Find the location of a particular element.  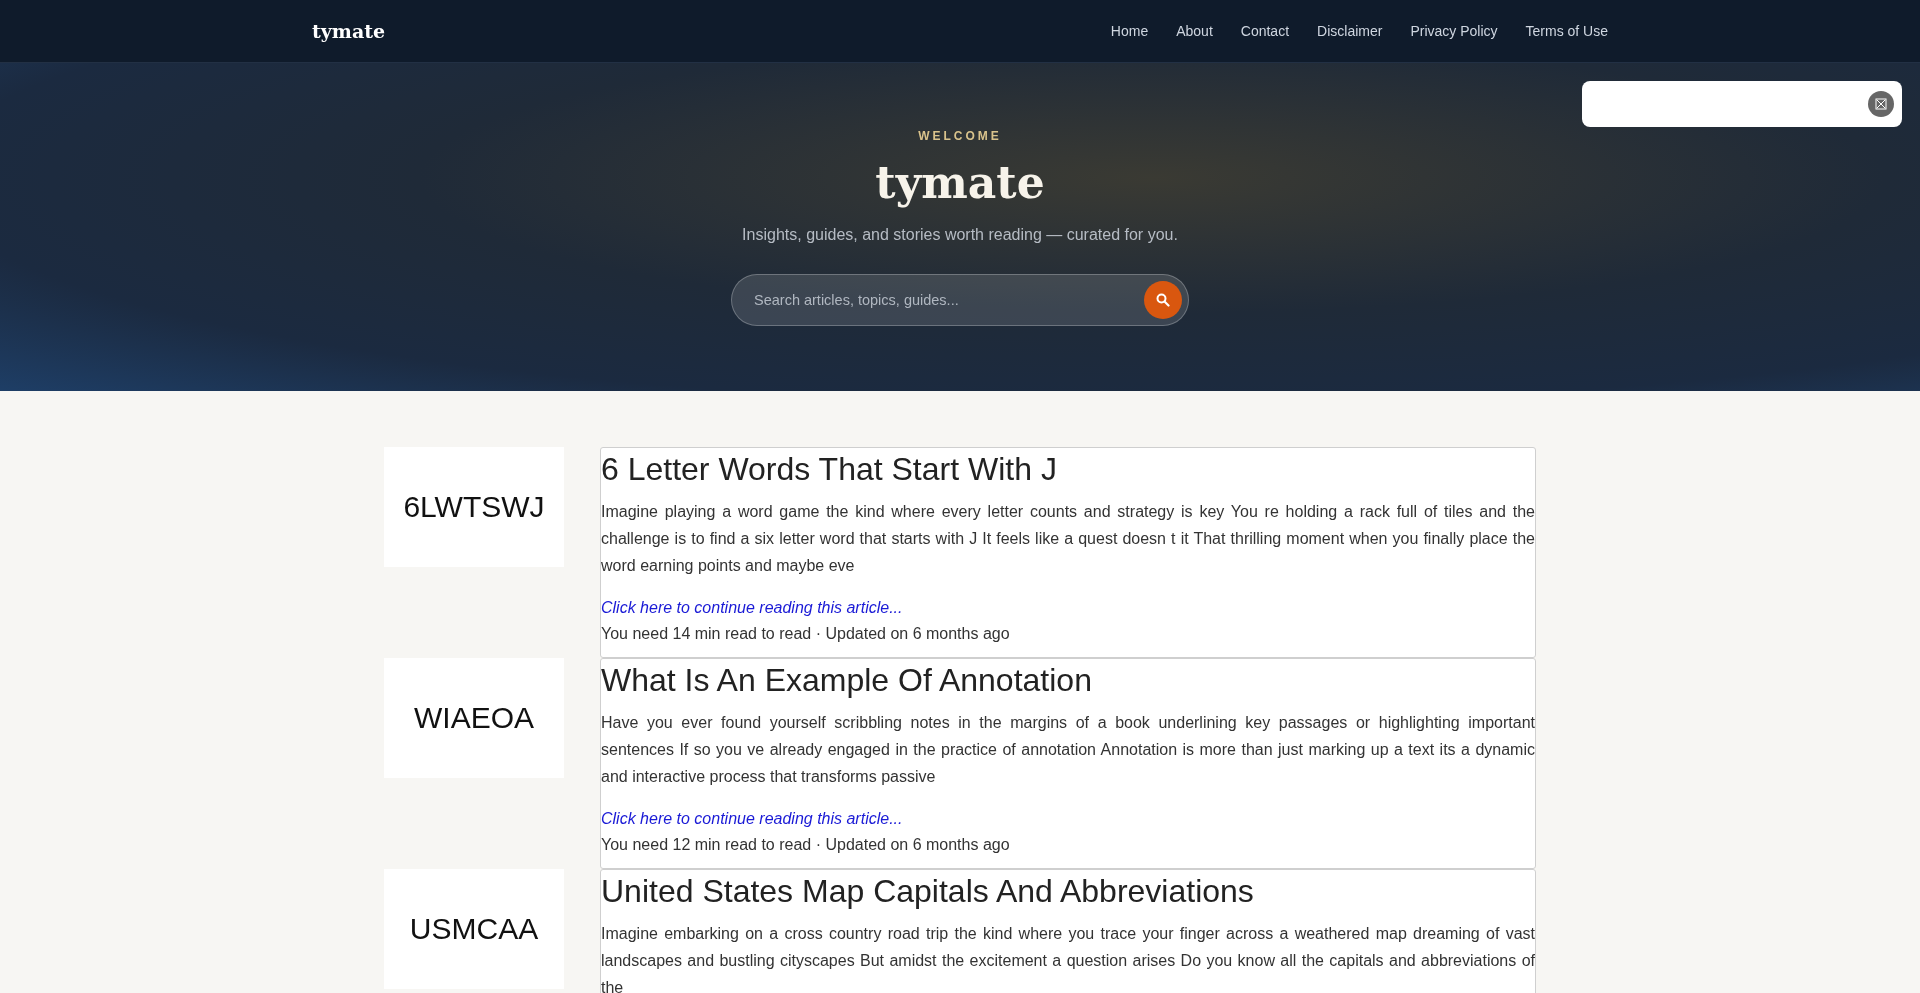

article-title: United States Map Capitals And Abbreviations is located at coordinates (1068, 891).